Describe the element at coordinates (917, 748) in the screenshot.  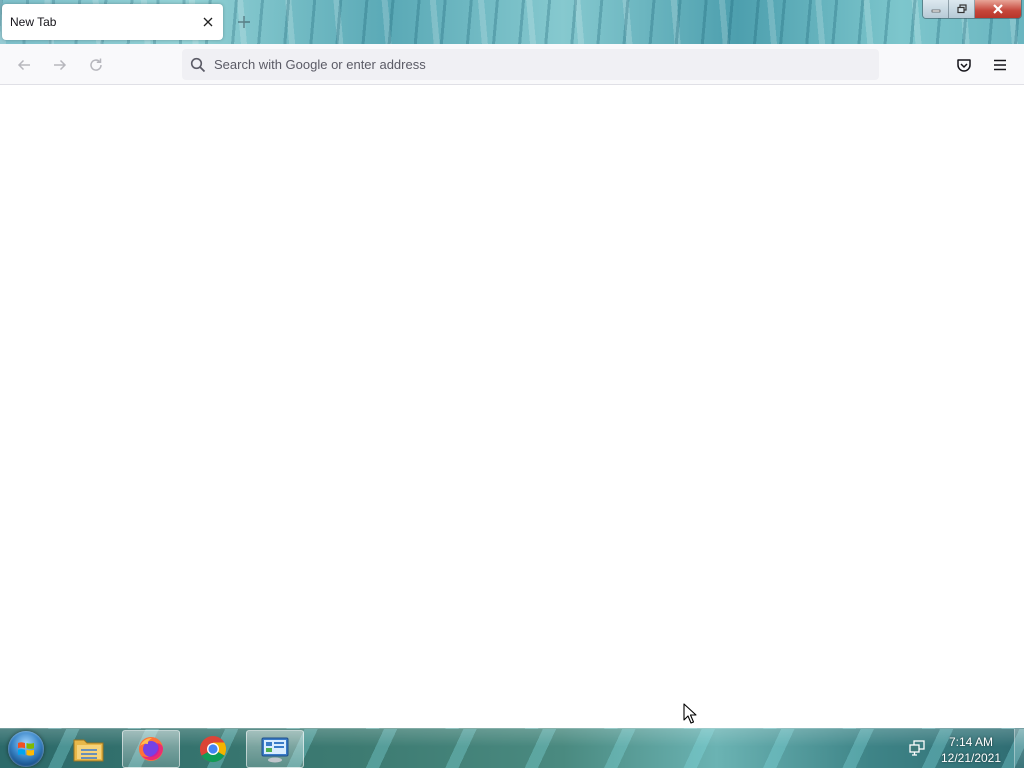
I see `network-icon` at that location.